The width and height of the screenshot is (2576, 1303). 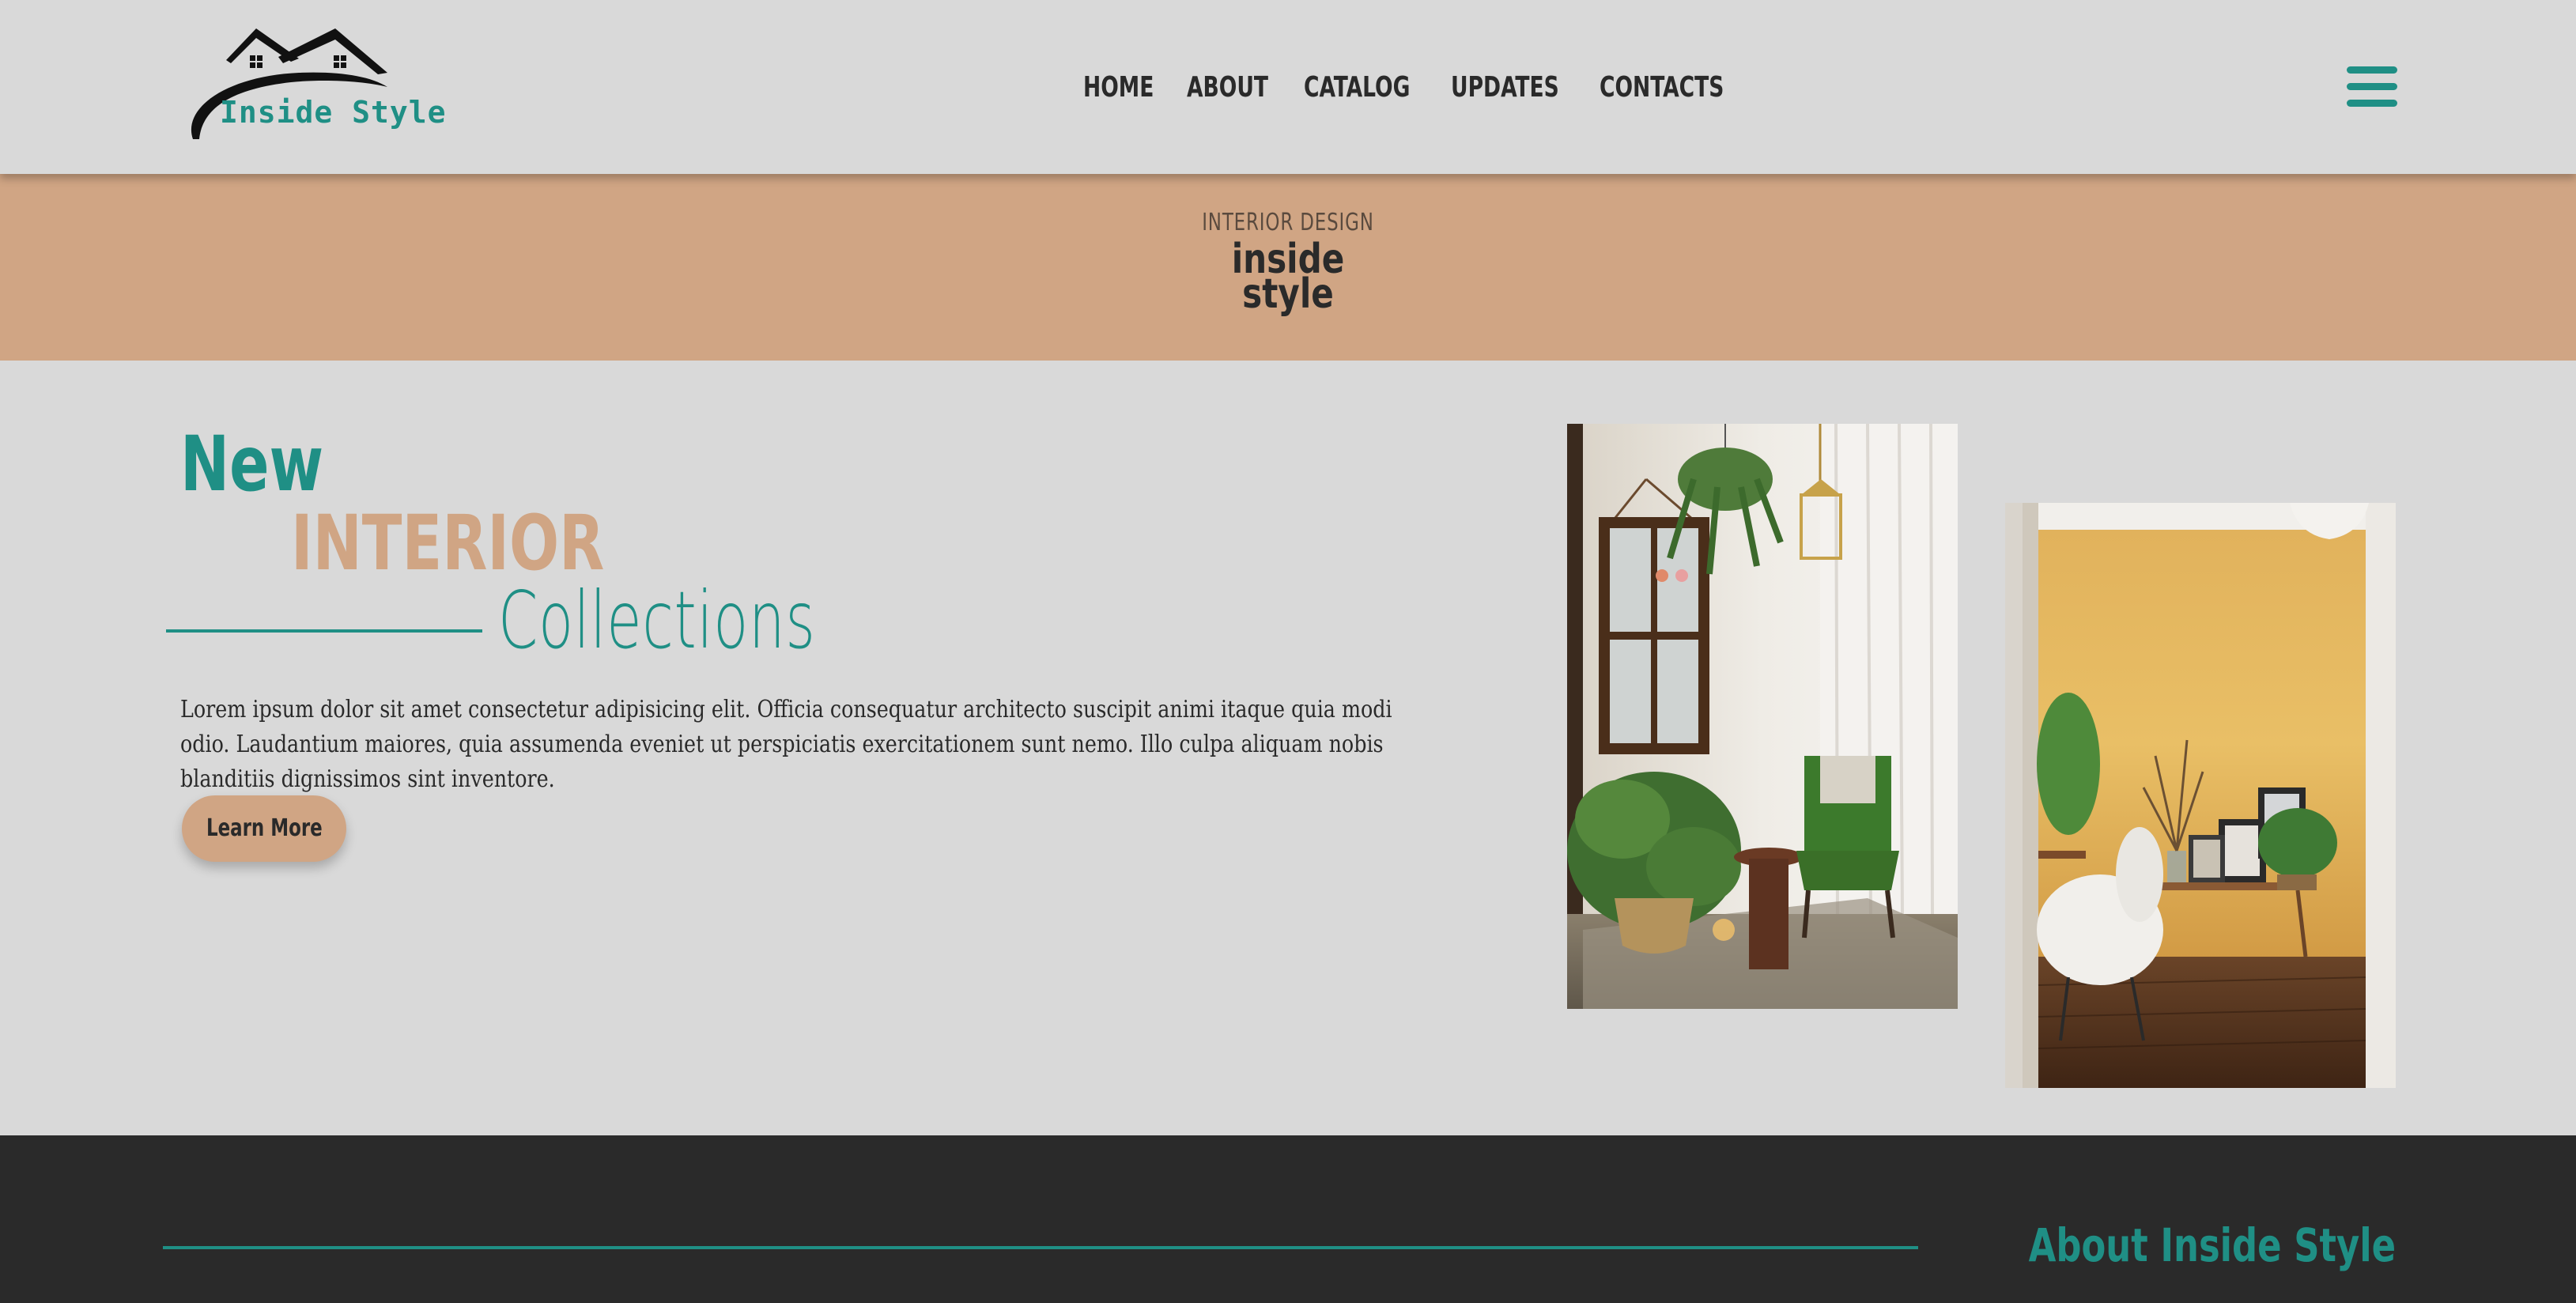 What do you see at coordinates (264, 828) in the screenshot?
I see `learn-more-button: Learn More` at bounding box center [264, 828].